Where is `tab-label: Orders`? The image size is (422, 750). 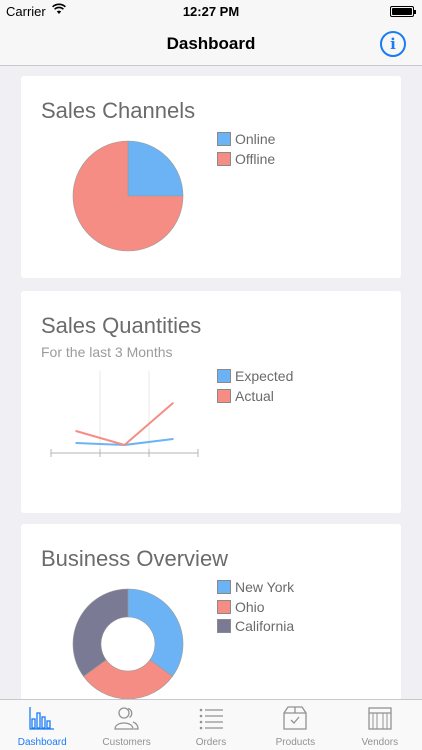
tab-label: Orders is located at coordinates (211, 742).